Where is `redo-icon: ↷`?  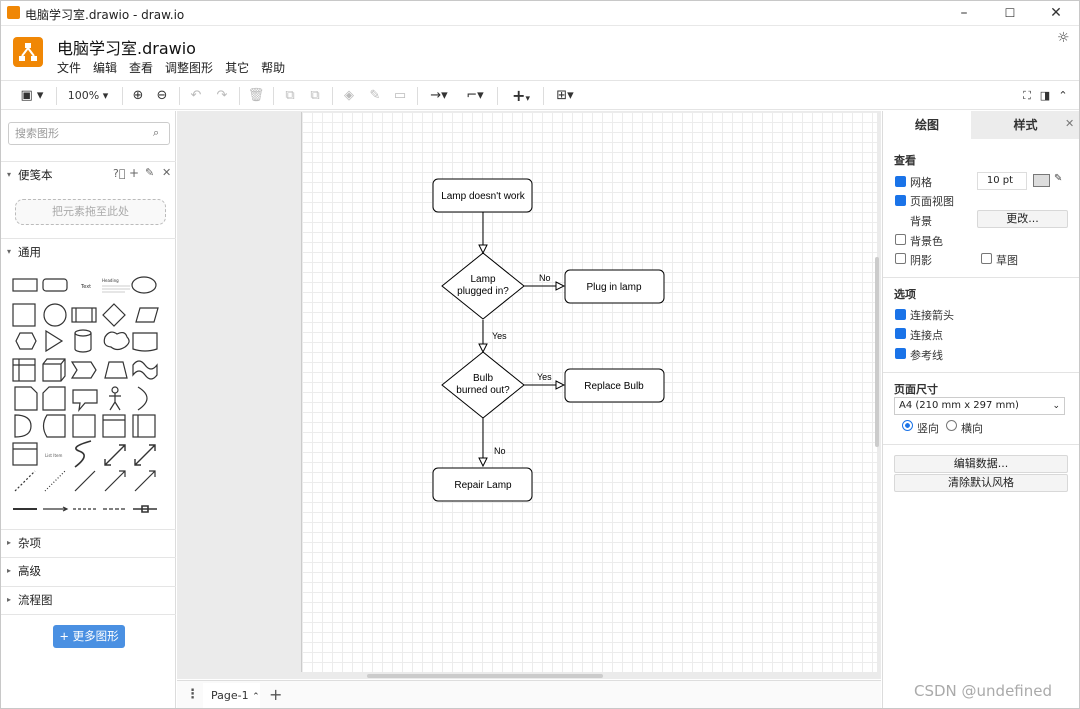 redo-icon: ↷ is located at coordinates (222, 96).